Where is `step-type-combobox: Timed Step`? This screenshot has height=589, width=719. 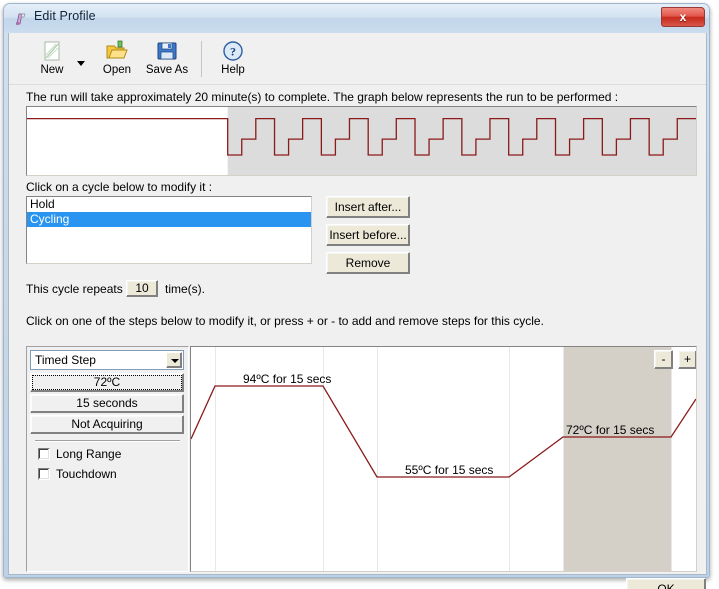 step-type-combobox: Timed Step is located at coordinates (107, 360).